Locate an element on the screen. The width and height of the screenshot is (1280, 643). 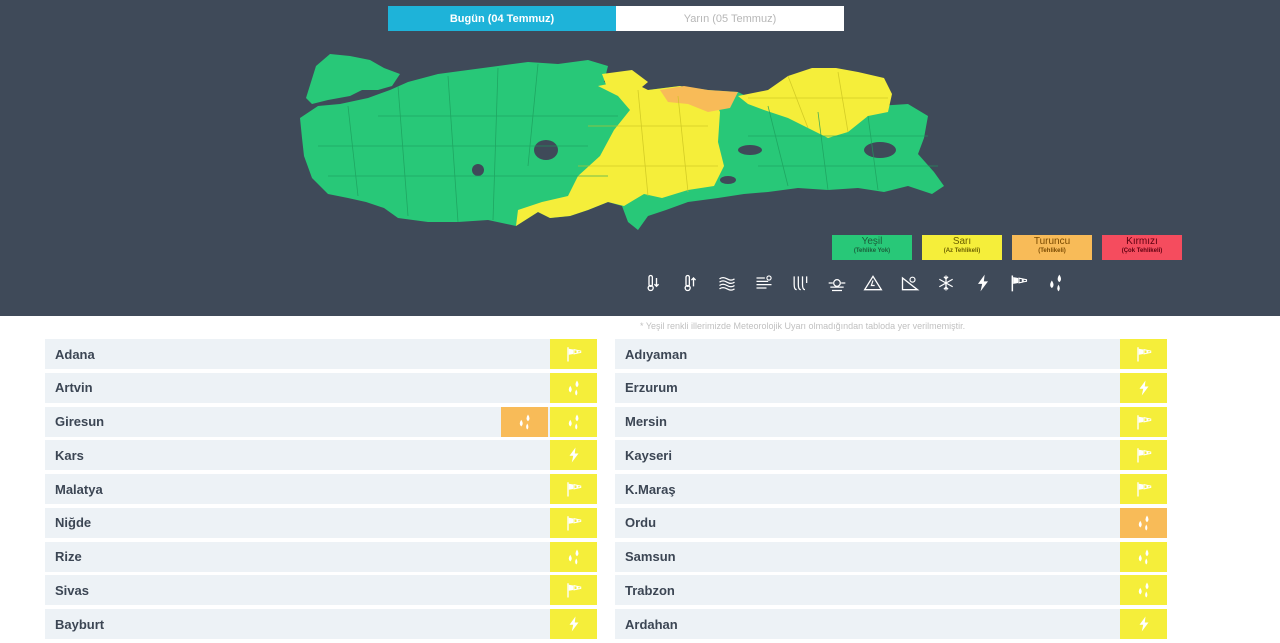
province-row: Bayburt is located at coordinates (321, 624).